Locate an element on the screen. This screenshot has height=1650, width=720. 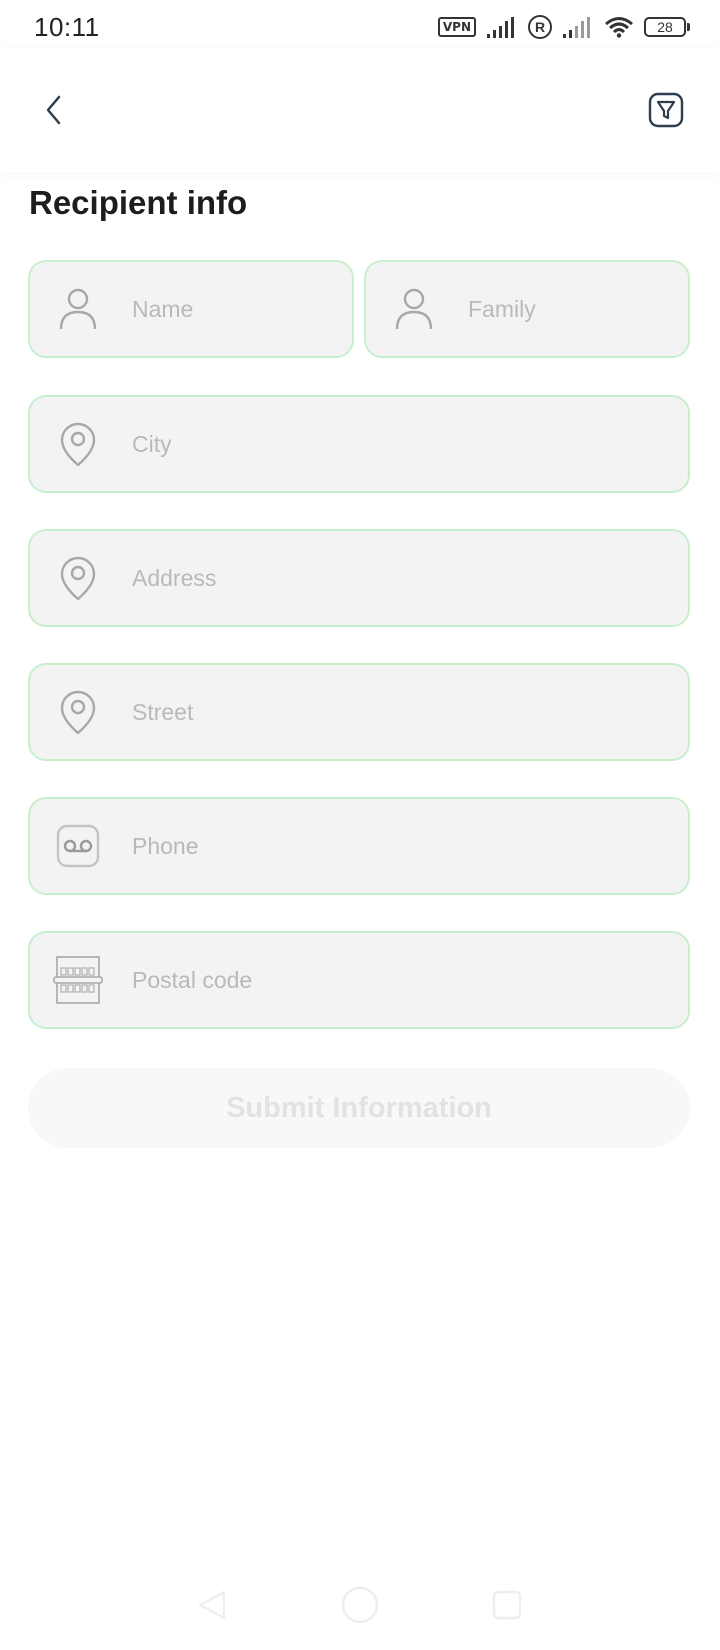
nav-recents-button is located at coordinates (507, 1605).